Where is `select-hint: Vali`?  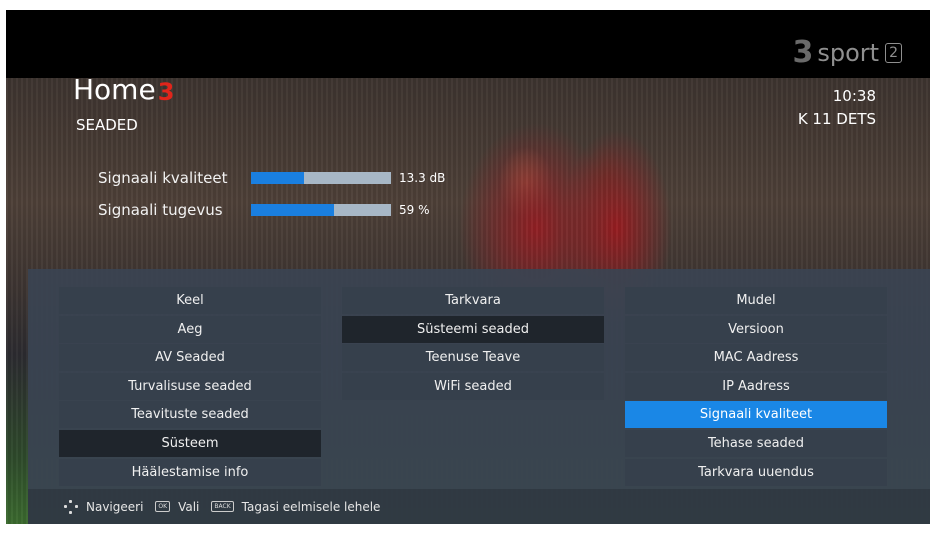 select-hint: Vali is located at coordinates (189, 506).